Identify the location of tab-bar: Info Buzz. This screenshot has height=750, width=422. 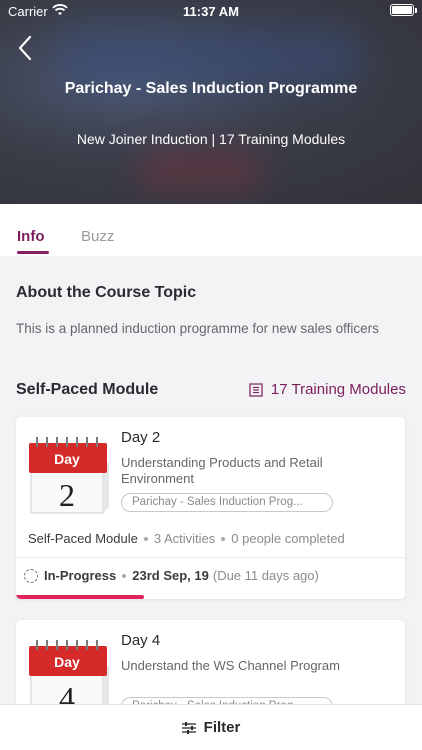
(211, 230).